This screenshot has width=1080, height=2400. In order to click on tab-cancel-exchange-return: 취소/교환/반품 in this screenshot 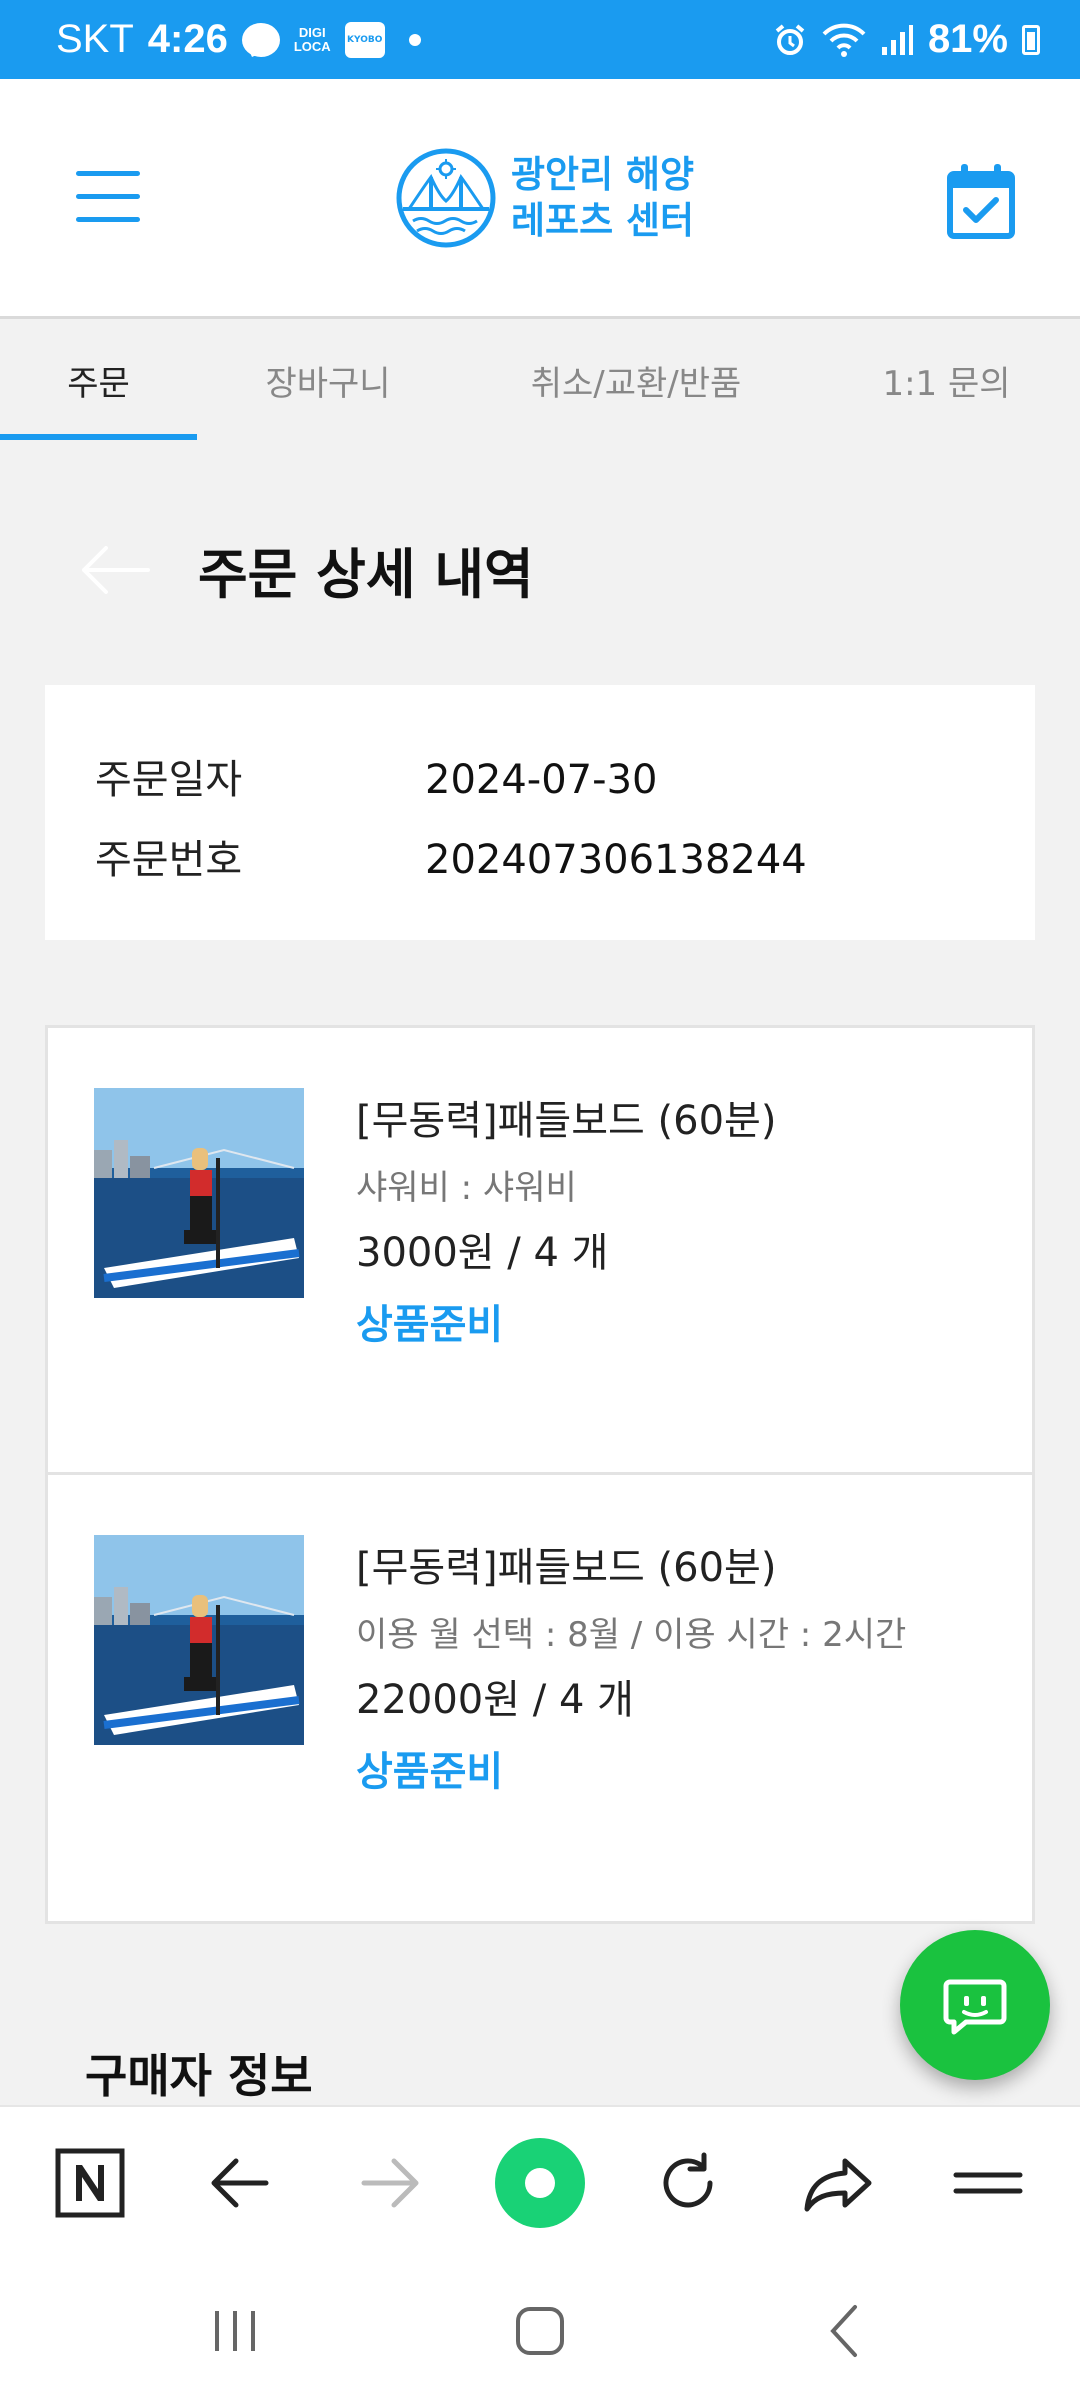, I will do `click(636, 380)`.